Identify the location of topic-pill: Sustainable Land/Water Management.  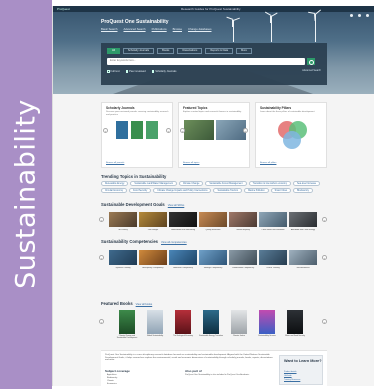
(153, 183).